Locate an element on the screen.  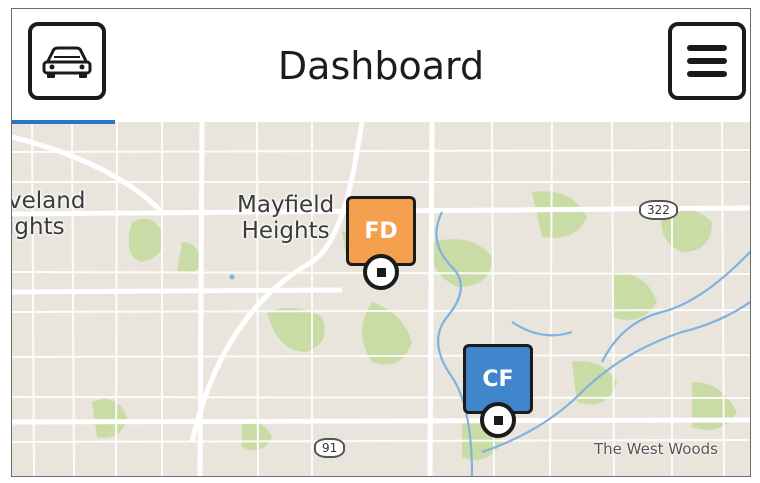
place-label-mayfield-heights: Mayfield Heights is located at coordinates (286, 218).